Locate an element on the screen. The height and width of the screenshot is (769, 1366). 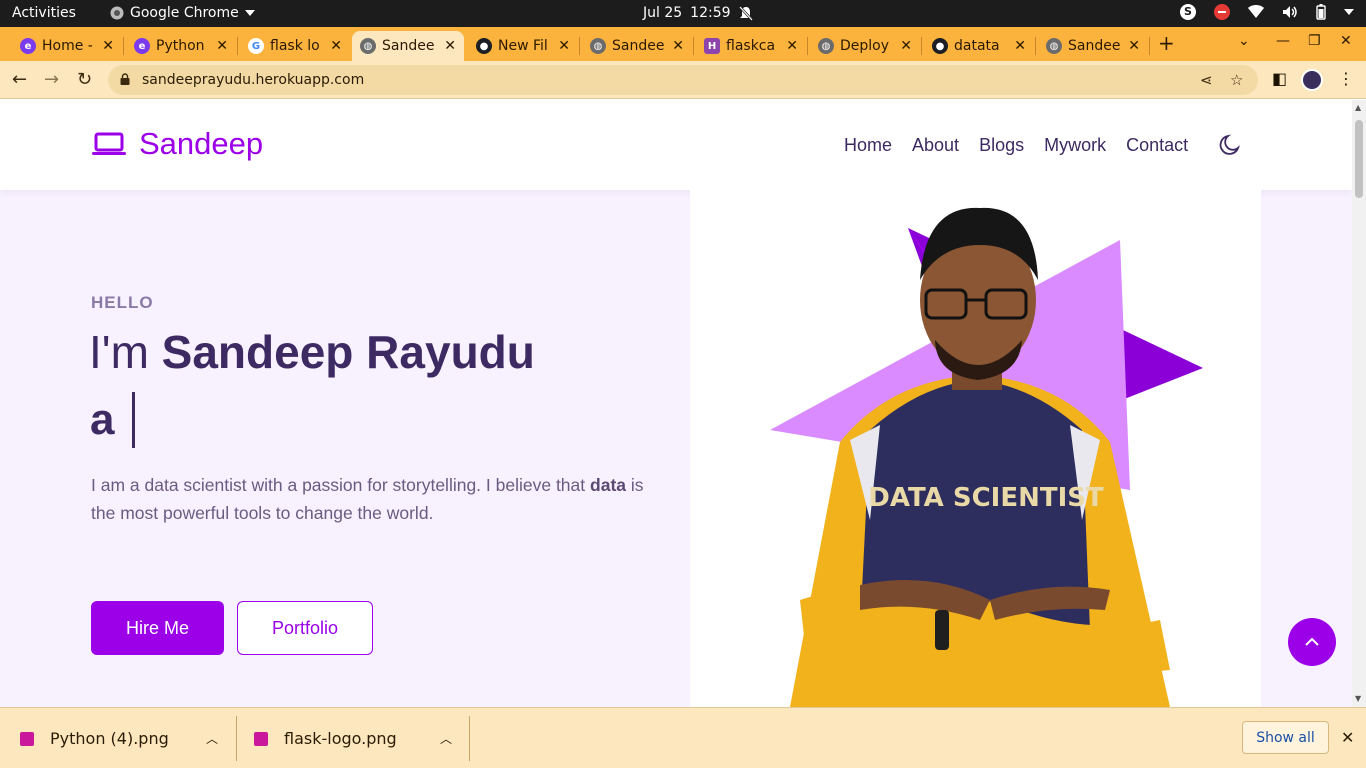
wifi-icon is located at coordinates (1256, 11).